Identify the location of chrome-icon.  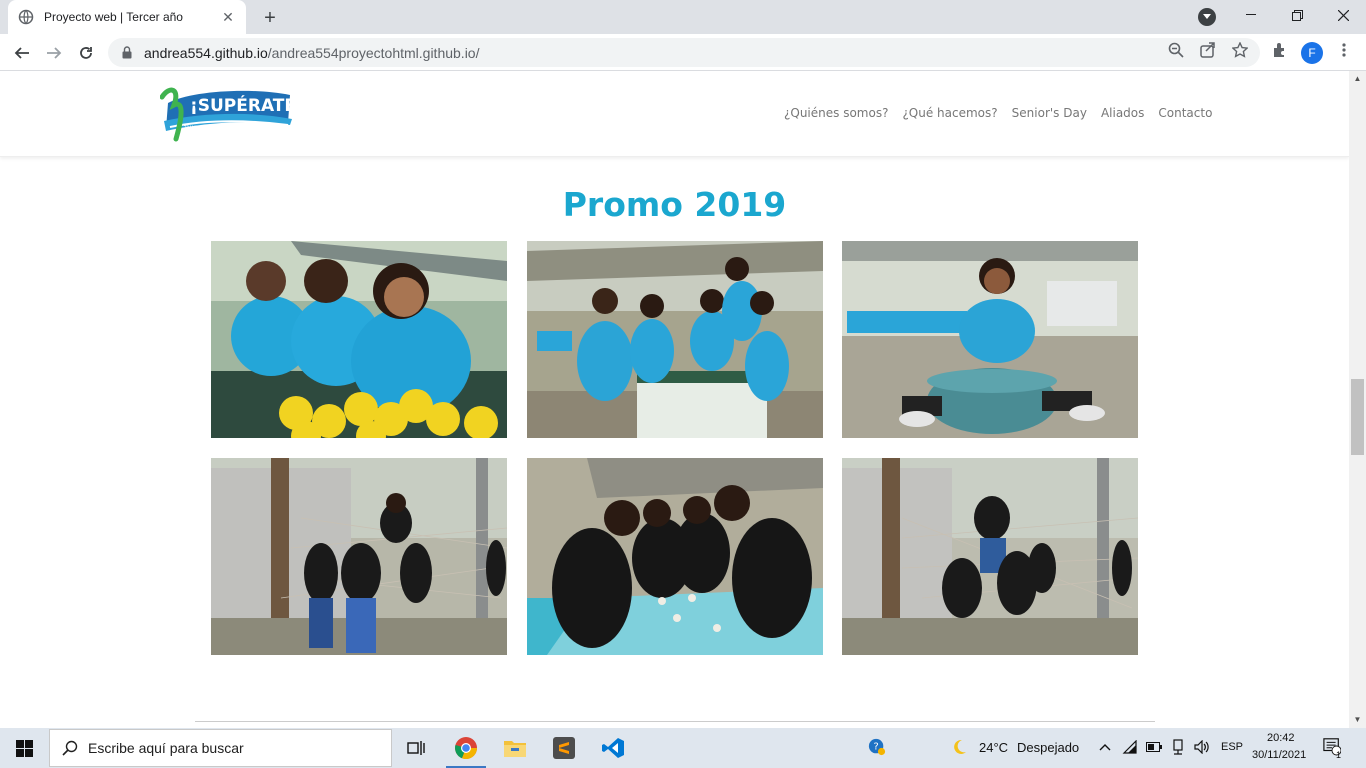
(466, 748).